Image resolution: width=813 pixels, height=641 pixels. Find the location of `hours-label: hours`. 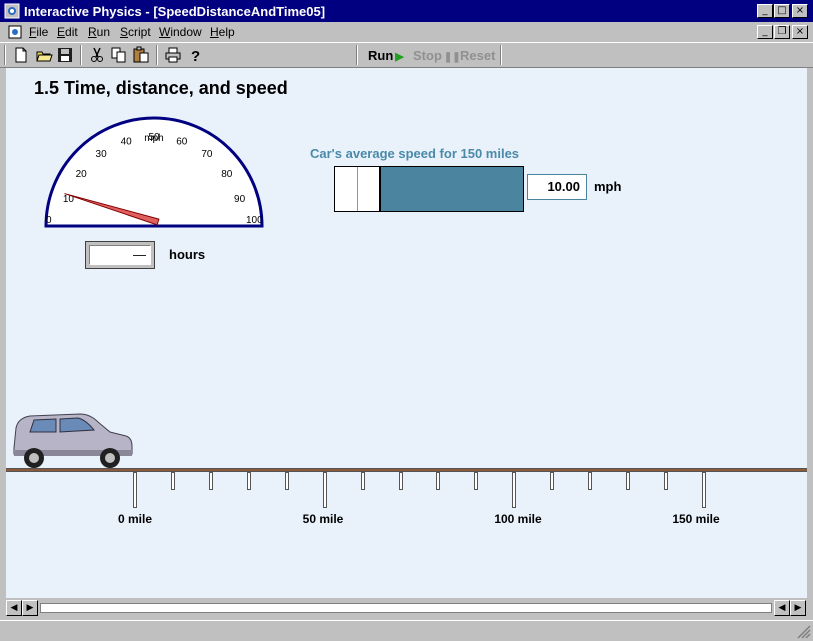

hours-label: hours is located at coordinates (187, 254).